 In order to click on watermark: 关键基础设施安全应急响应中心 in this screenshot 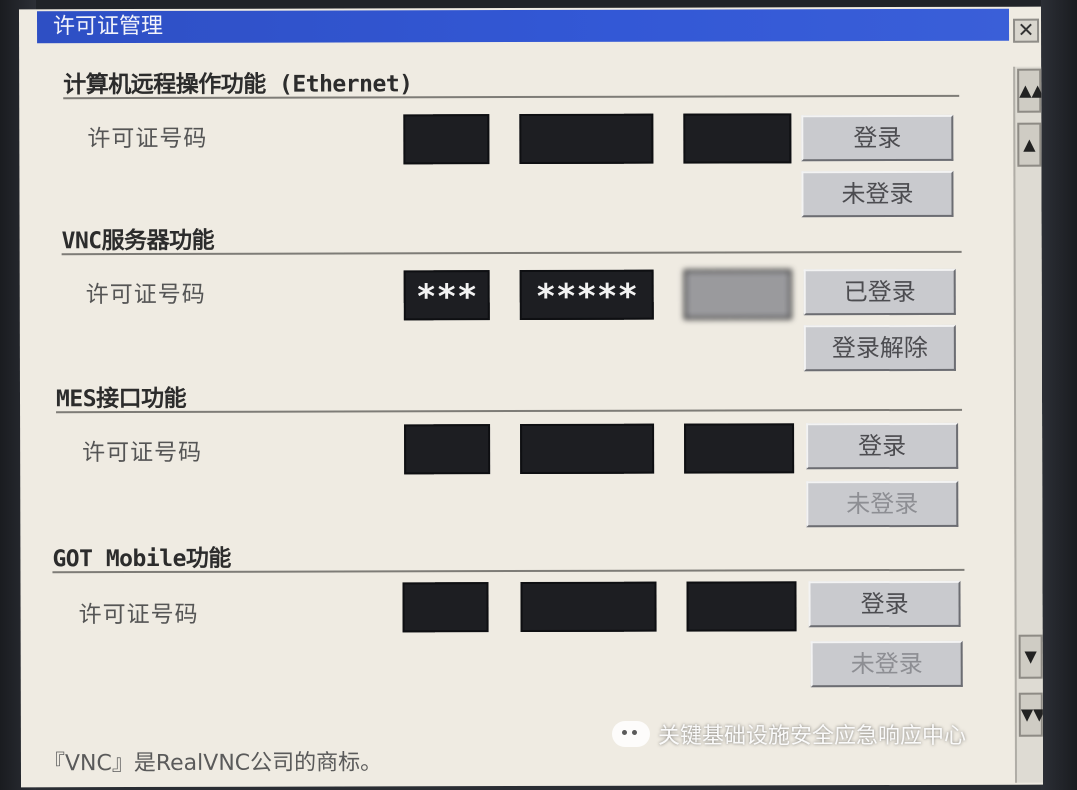, I will do `click(789, 734)`.